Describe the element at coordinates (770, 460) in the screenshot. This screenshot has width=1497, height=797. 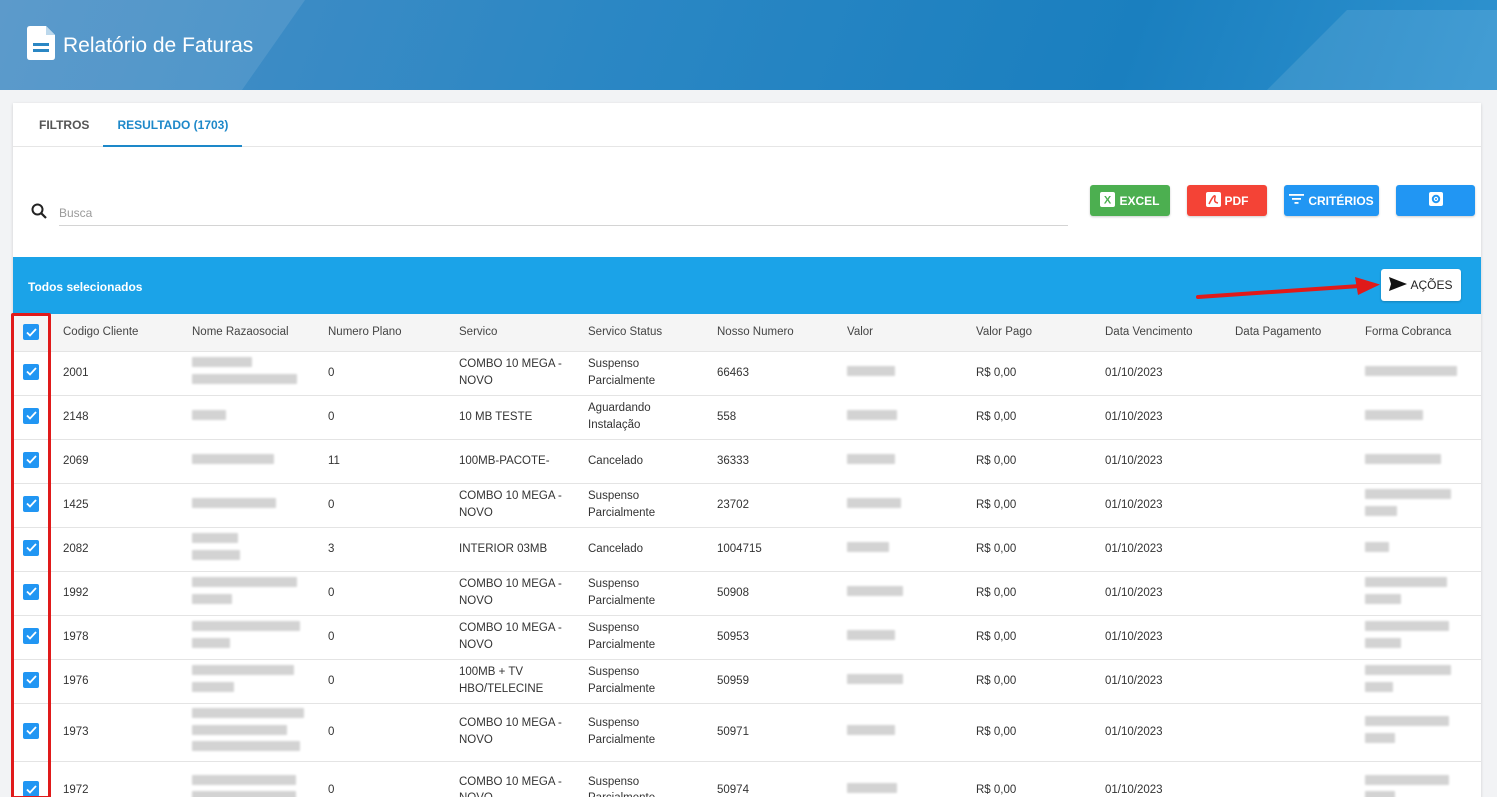
I see `cell-nosso-numero: 36333` at that location.